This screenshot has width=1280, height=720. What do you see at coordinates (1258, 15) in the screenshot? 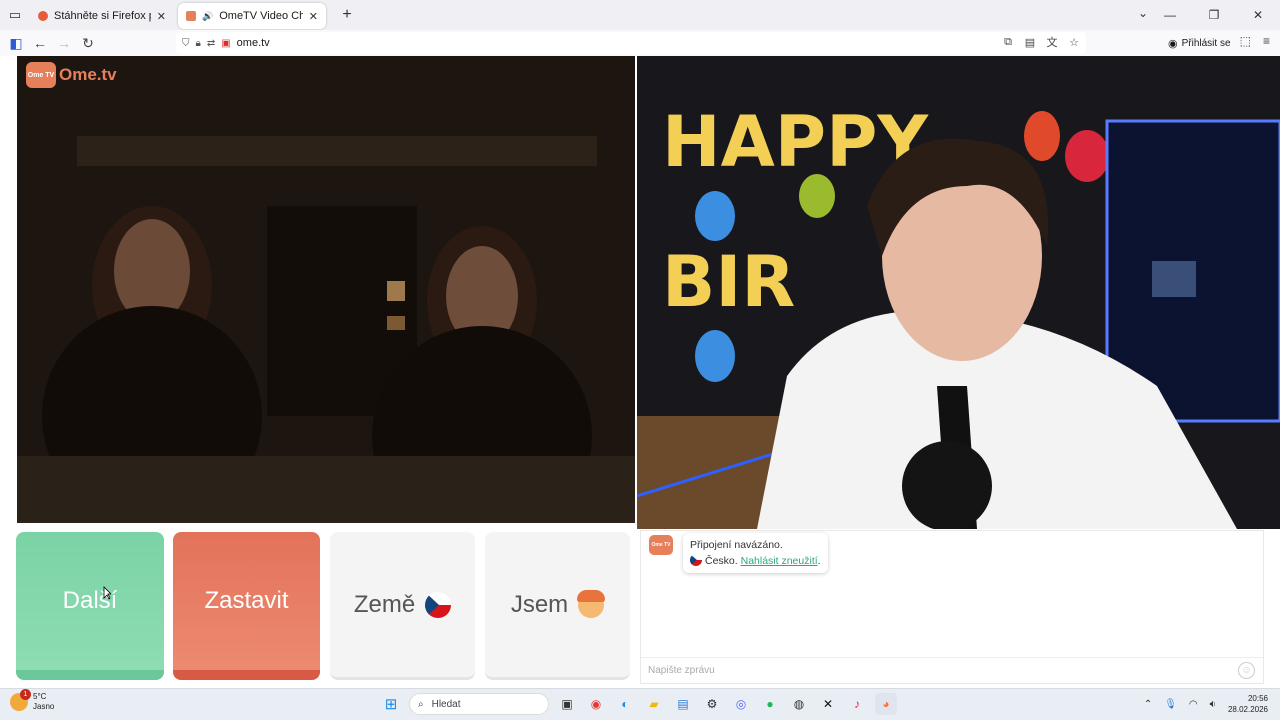
I see `close-window-icon: ✕` at bounding box center [1258, 15].